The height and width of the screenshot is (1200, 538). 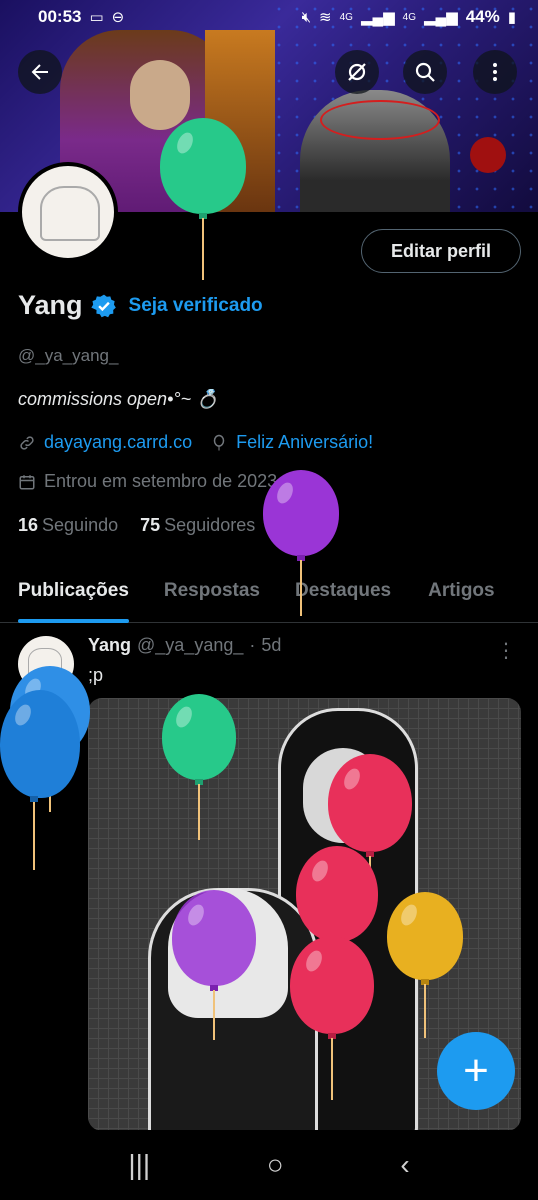 I want to click on nav-back-icon: ‹, so click(x=404, y=1165).